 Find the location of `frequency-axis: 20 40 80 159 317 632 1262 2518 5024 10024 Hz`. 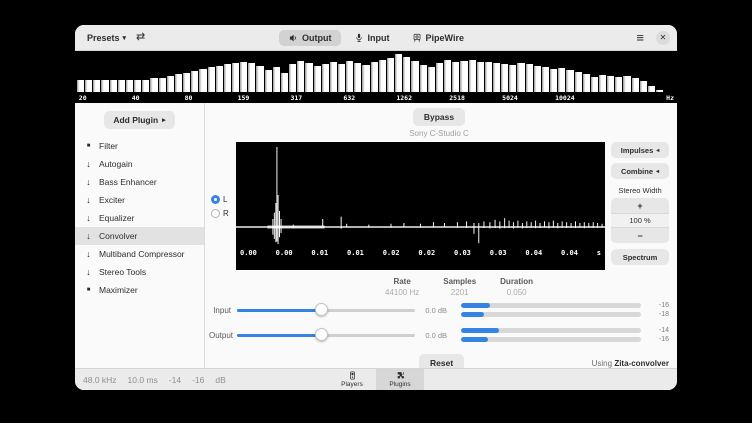

frequency-axis: 20 40 80 159 317 632 1262 2518 5024 10024 Hz is located at coordinates (376, 98).